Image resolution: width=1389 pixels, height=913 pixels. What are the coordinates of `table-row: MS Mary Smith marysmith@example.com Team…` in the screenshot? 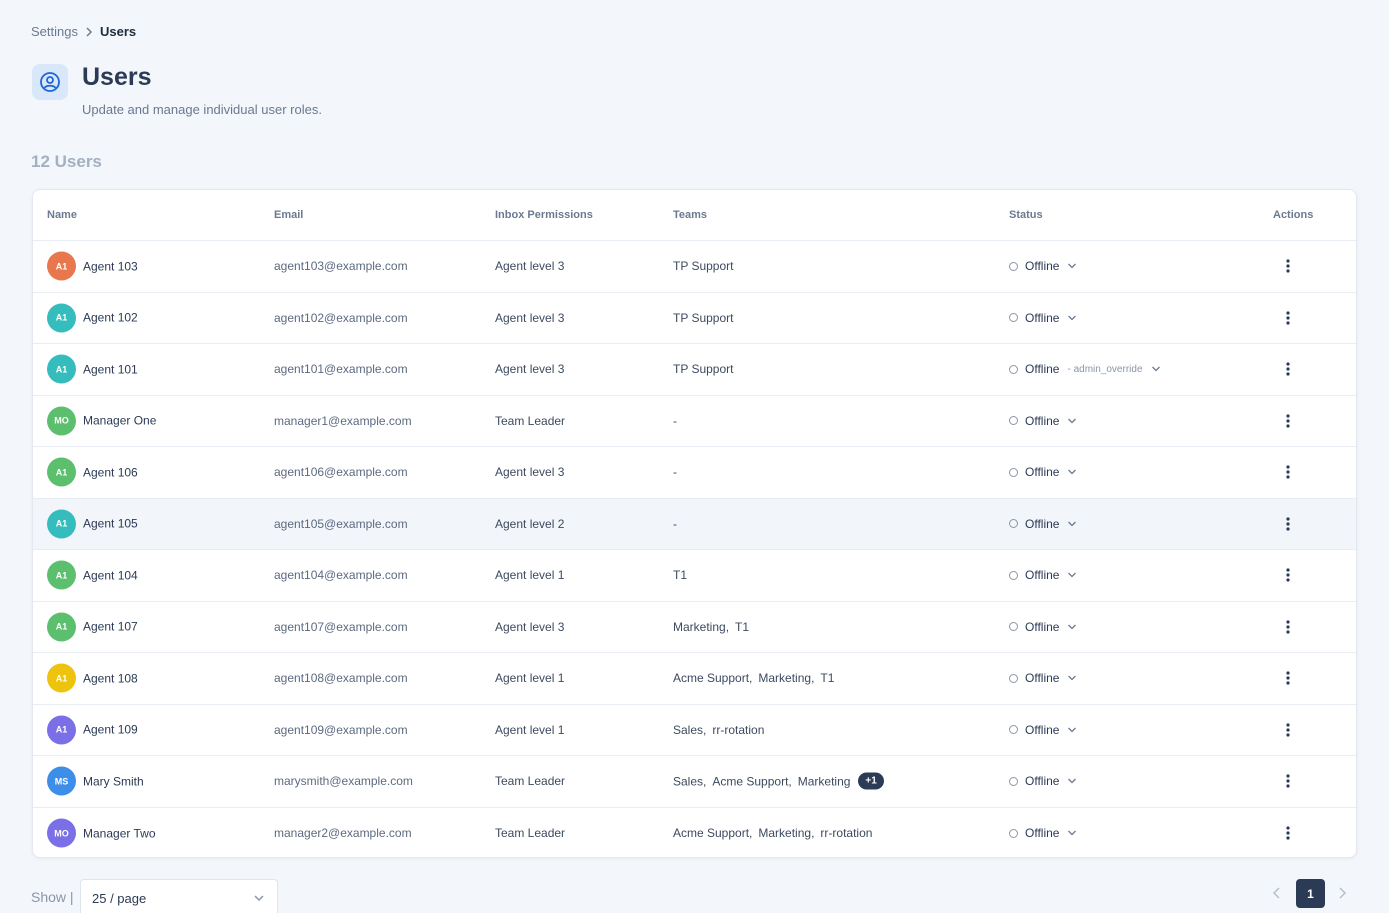 It's located at (694, 782).